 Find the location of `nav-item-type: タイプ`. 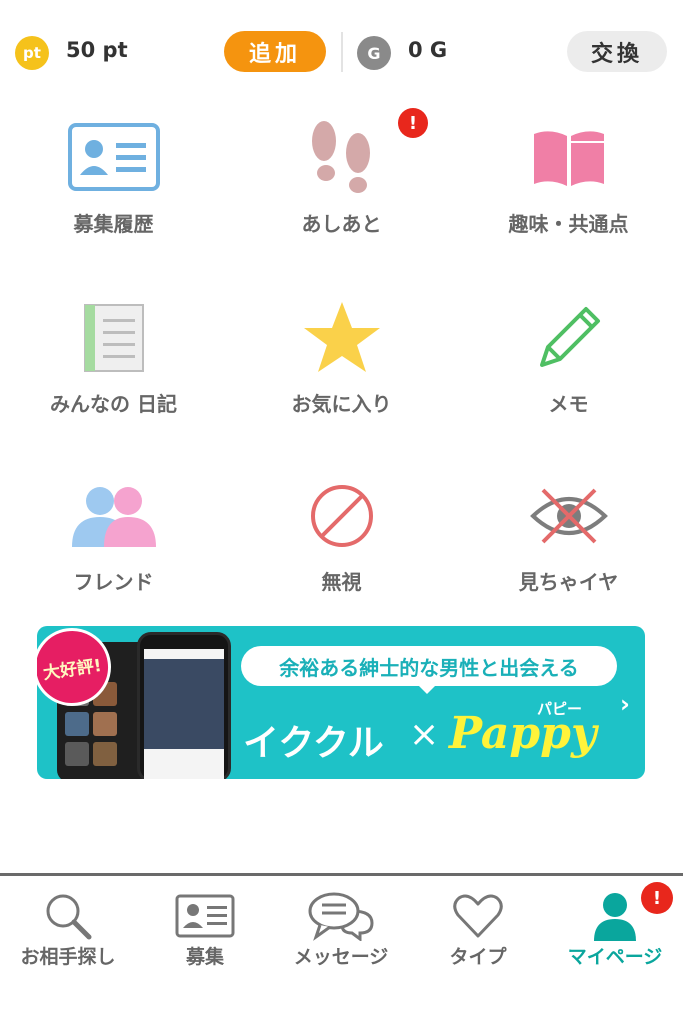

nav-item-type: タイプ is located at coordinates (478, 931).